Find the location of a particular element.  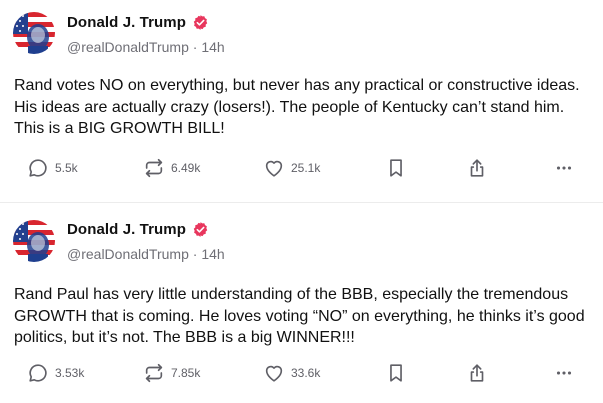

repost-count: 6.49k is located at coordinates (186, 168).